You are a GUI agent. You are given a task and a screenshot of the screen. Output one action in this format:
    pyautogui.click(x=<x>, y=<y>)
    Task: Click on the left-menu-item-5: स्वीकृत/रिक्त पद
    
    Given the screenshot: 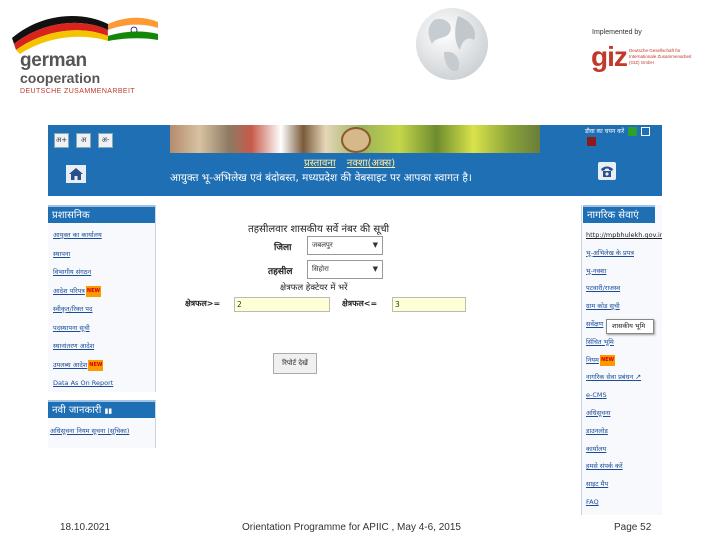 What is the action you would take?
    pyautogui.click(x=102, y=313)
    